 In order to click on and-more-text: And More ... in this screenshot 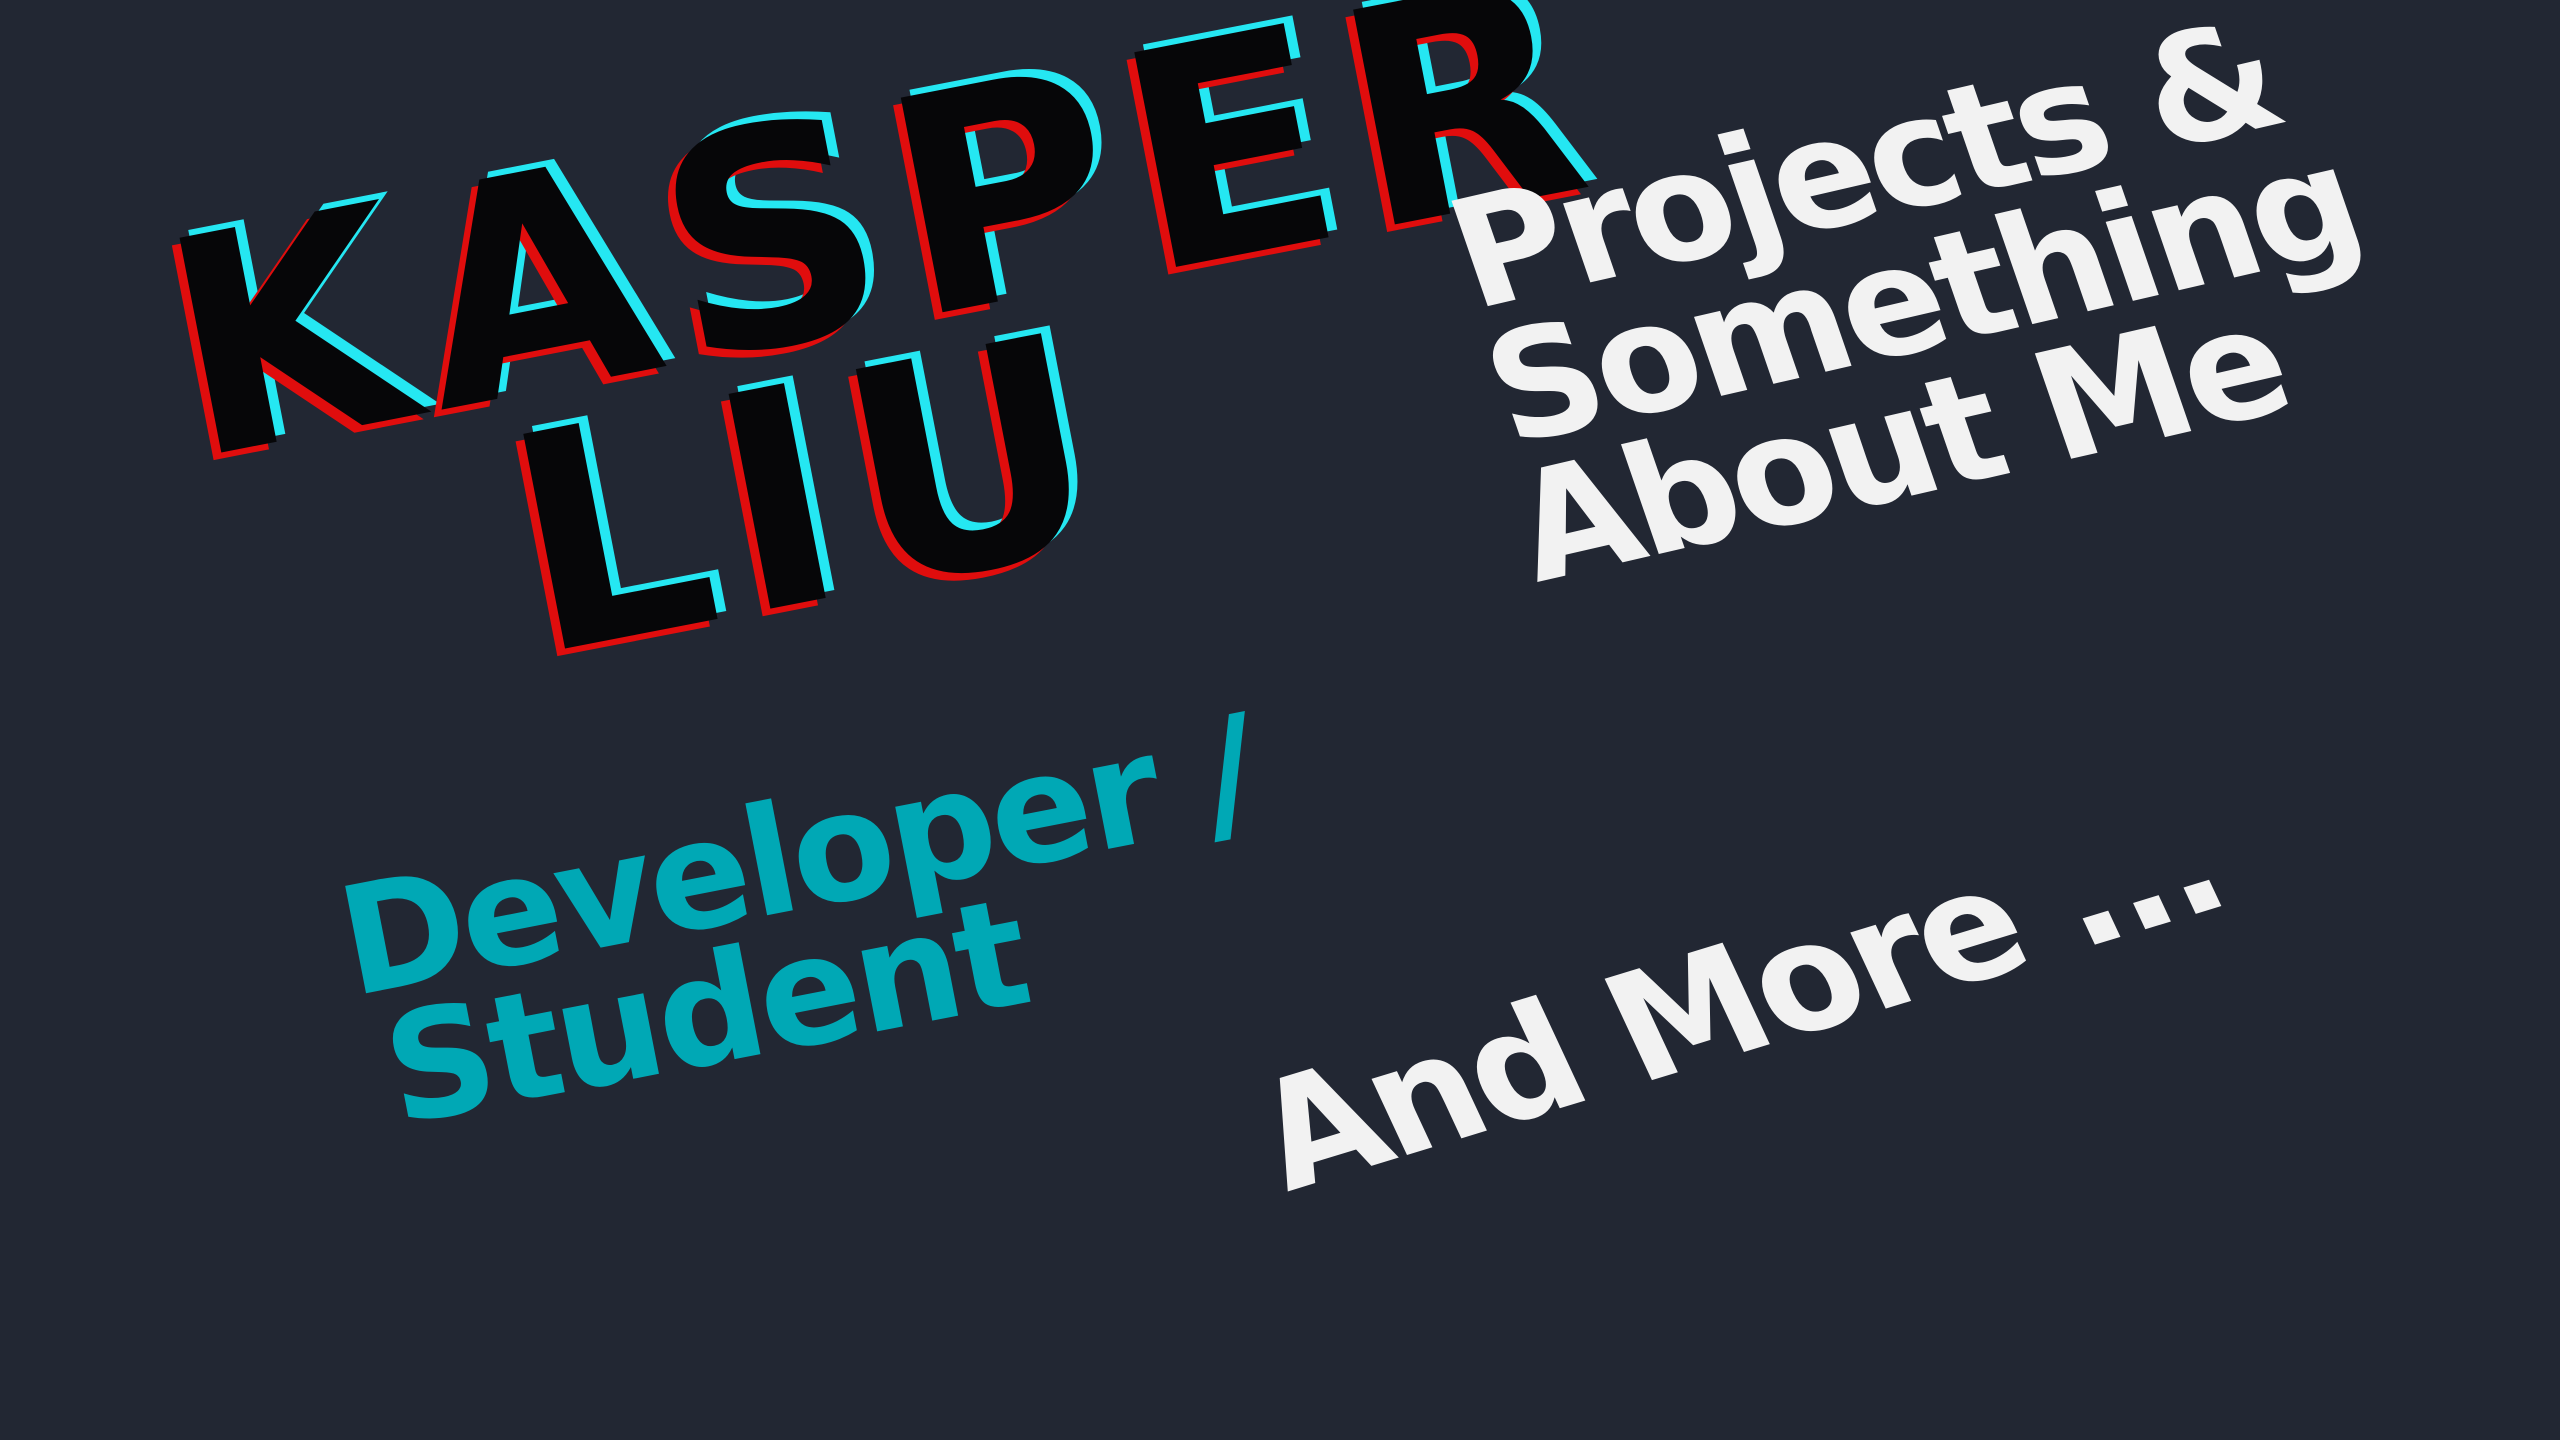, I will do `click(1736, 999)`.